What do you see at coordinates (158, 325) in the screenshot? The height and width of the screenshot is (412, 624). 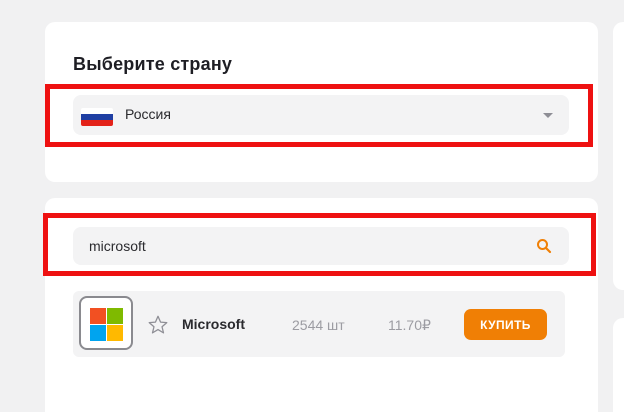 I see `star-icon` at bounding box center [158, 325].